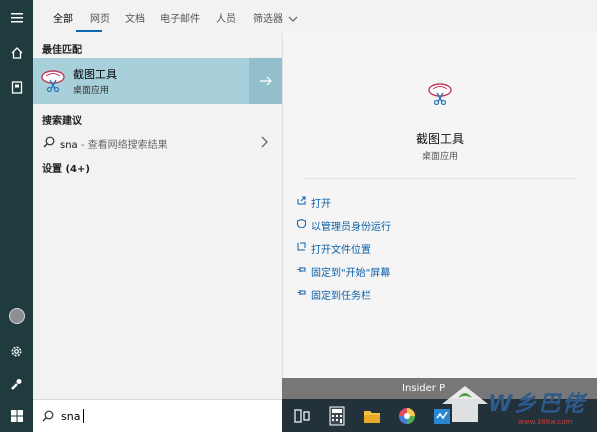 This screenshot has height=432, width=597. I want to click on action-run-as-admin: 以管理员身份运行, so click(344, 225).